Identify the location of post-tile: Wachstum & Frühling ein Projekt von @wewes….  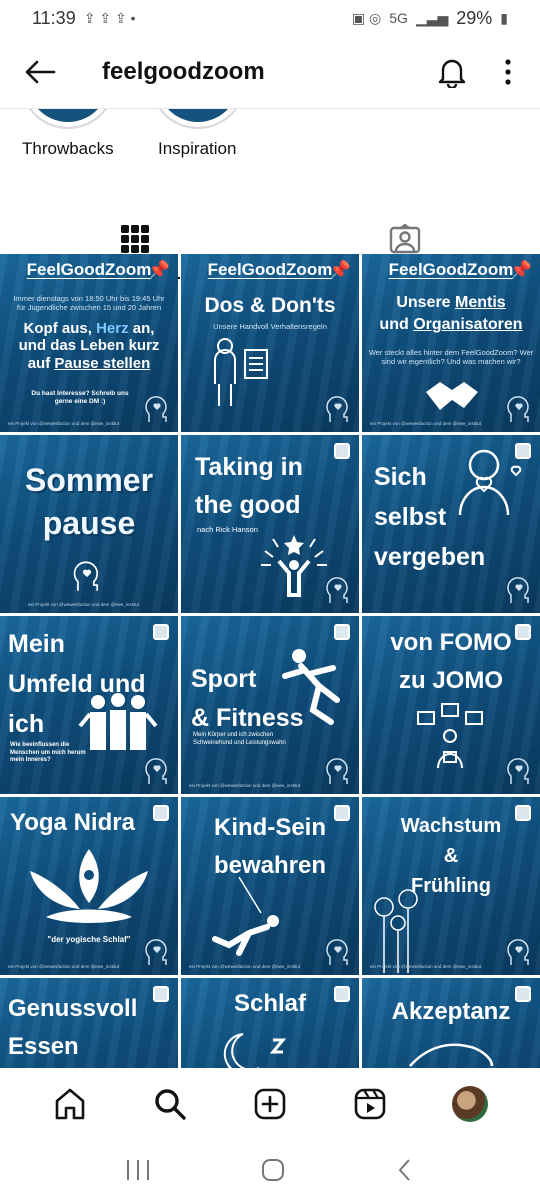
(451, 886).